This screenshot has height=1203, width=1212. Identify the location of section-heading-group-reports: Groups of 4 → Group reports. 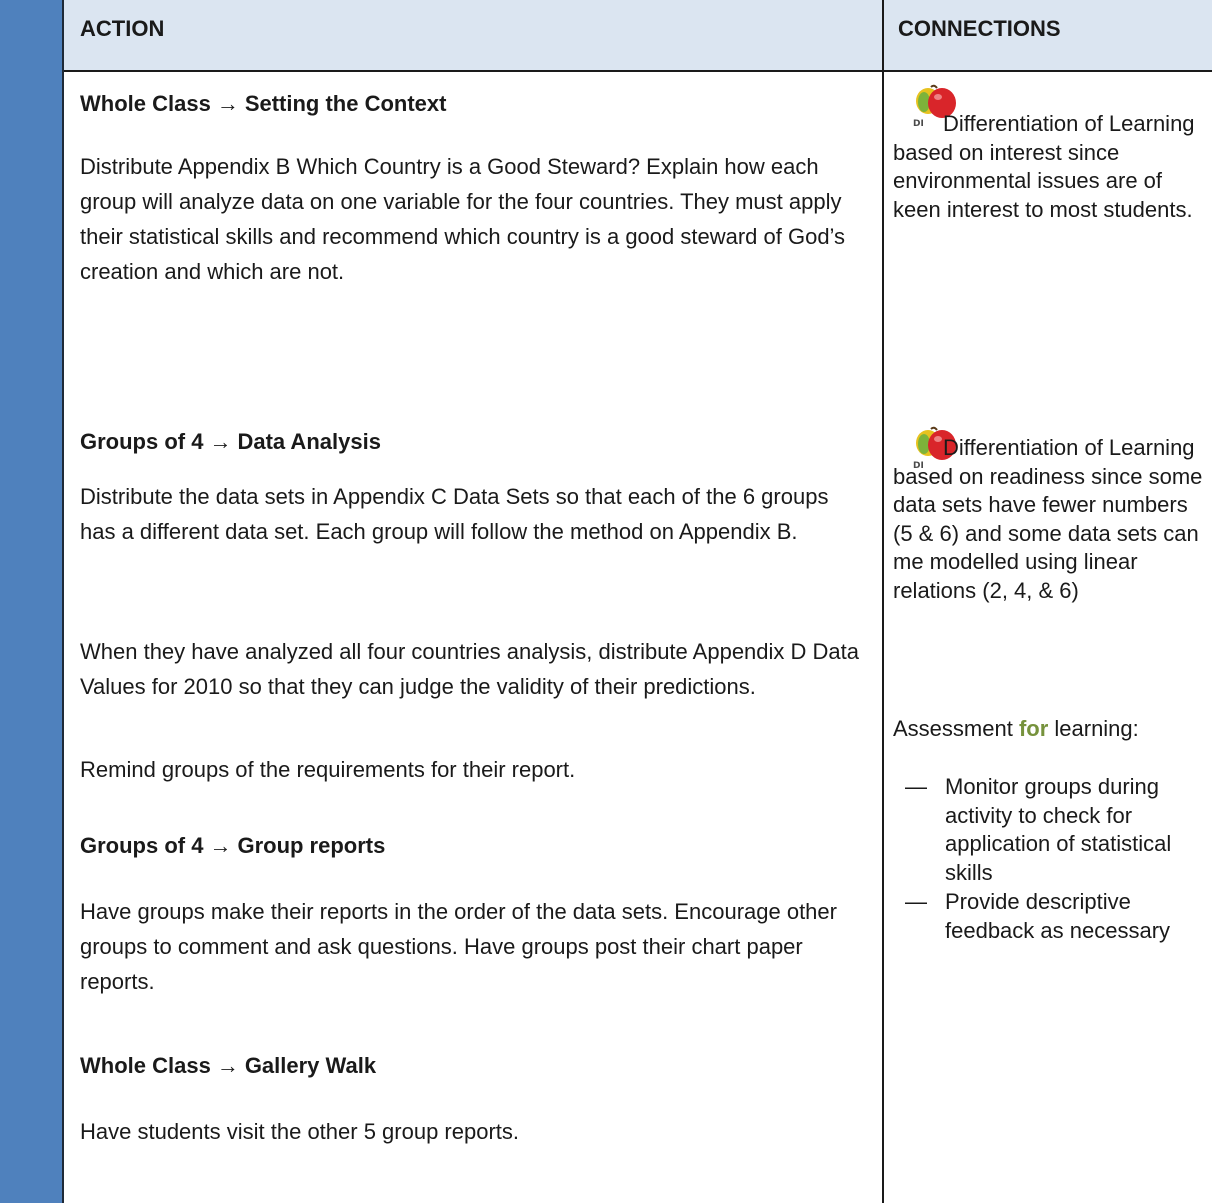
(475, 845).